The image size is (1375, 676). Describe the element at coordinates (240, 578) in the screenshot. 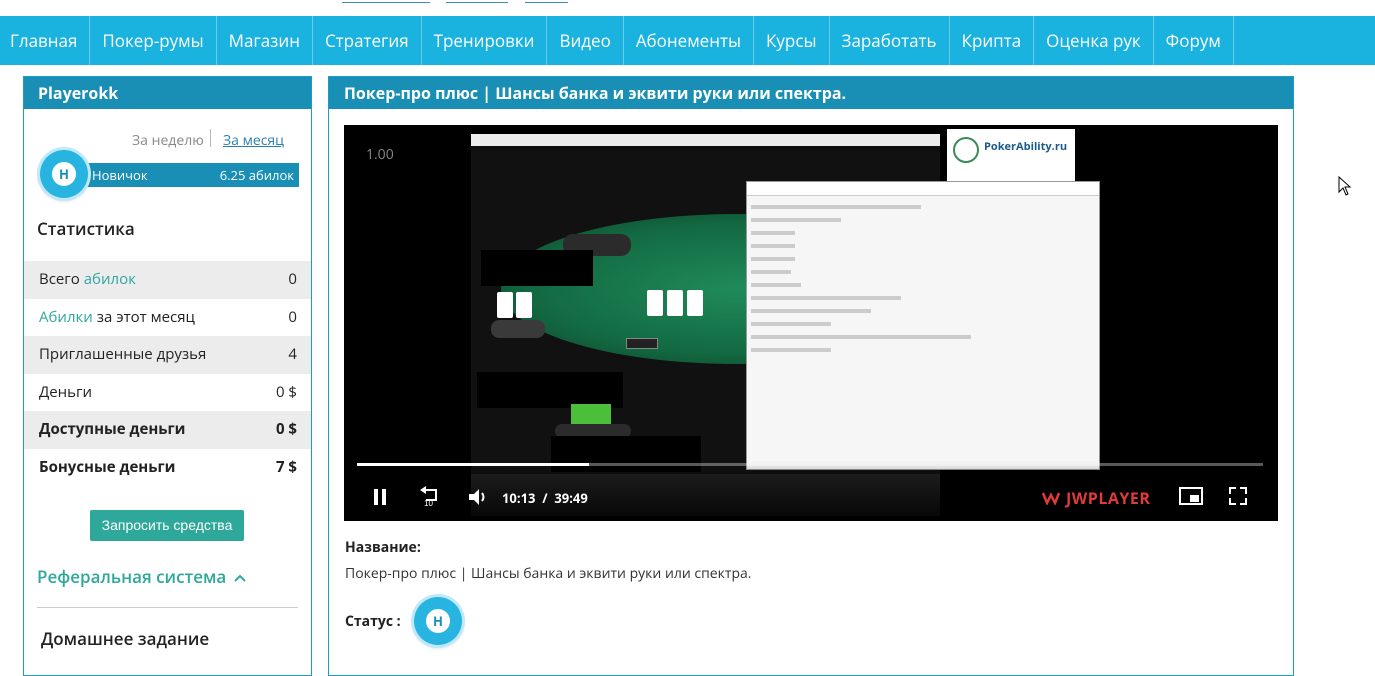

I see `chevron-up-icon` at that location.